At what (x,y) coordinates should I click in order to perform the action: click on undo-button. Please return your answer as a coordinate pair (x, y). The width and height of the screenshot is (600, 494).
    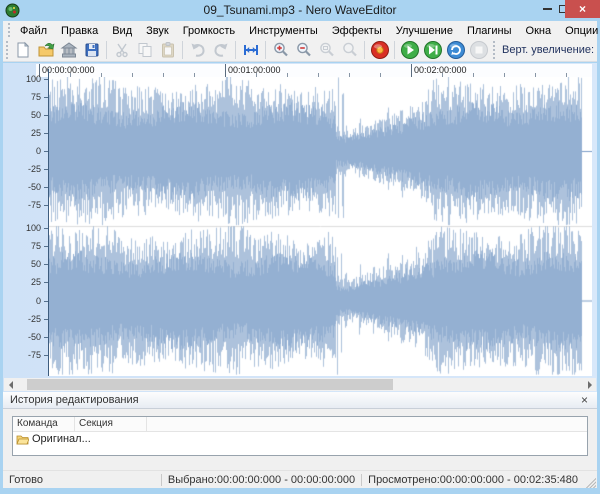
    Looking at the image, I should click on (197, 50).